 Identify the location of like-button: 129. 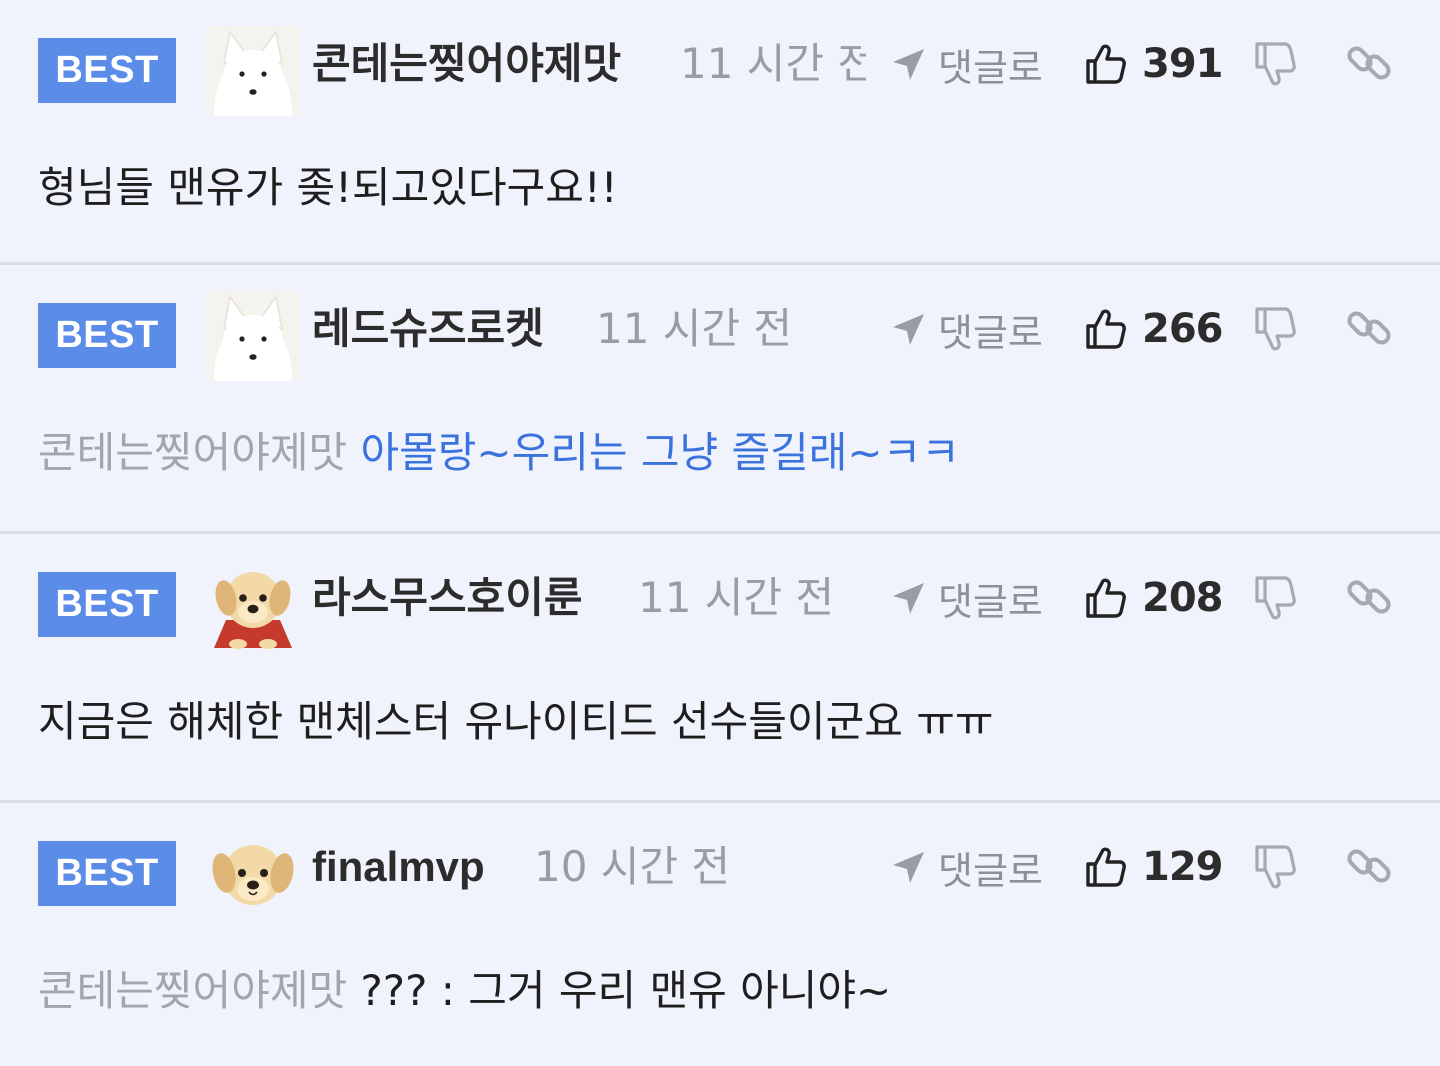
(1153, 867).